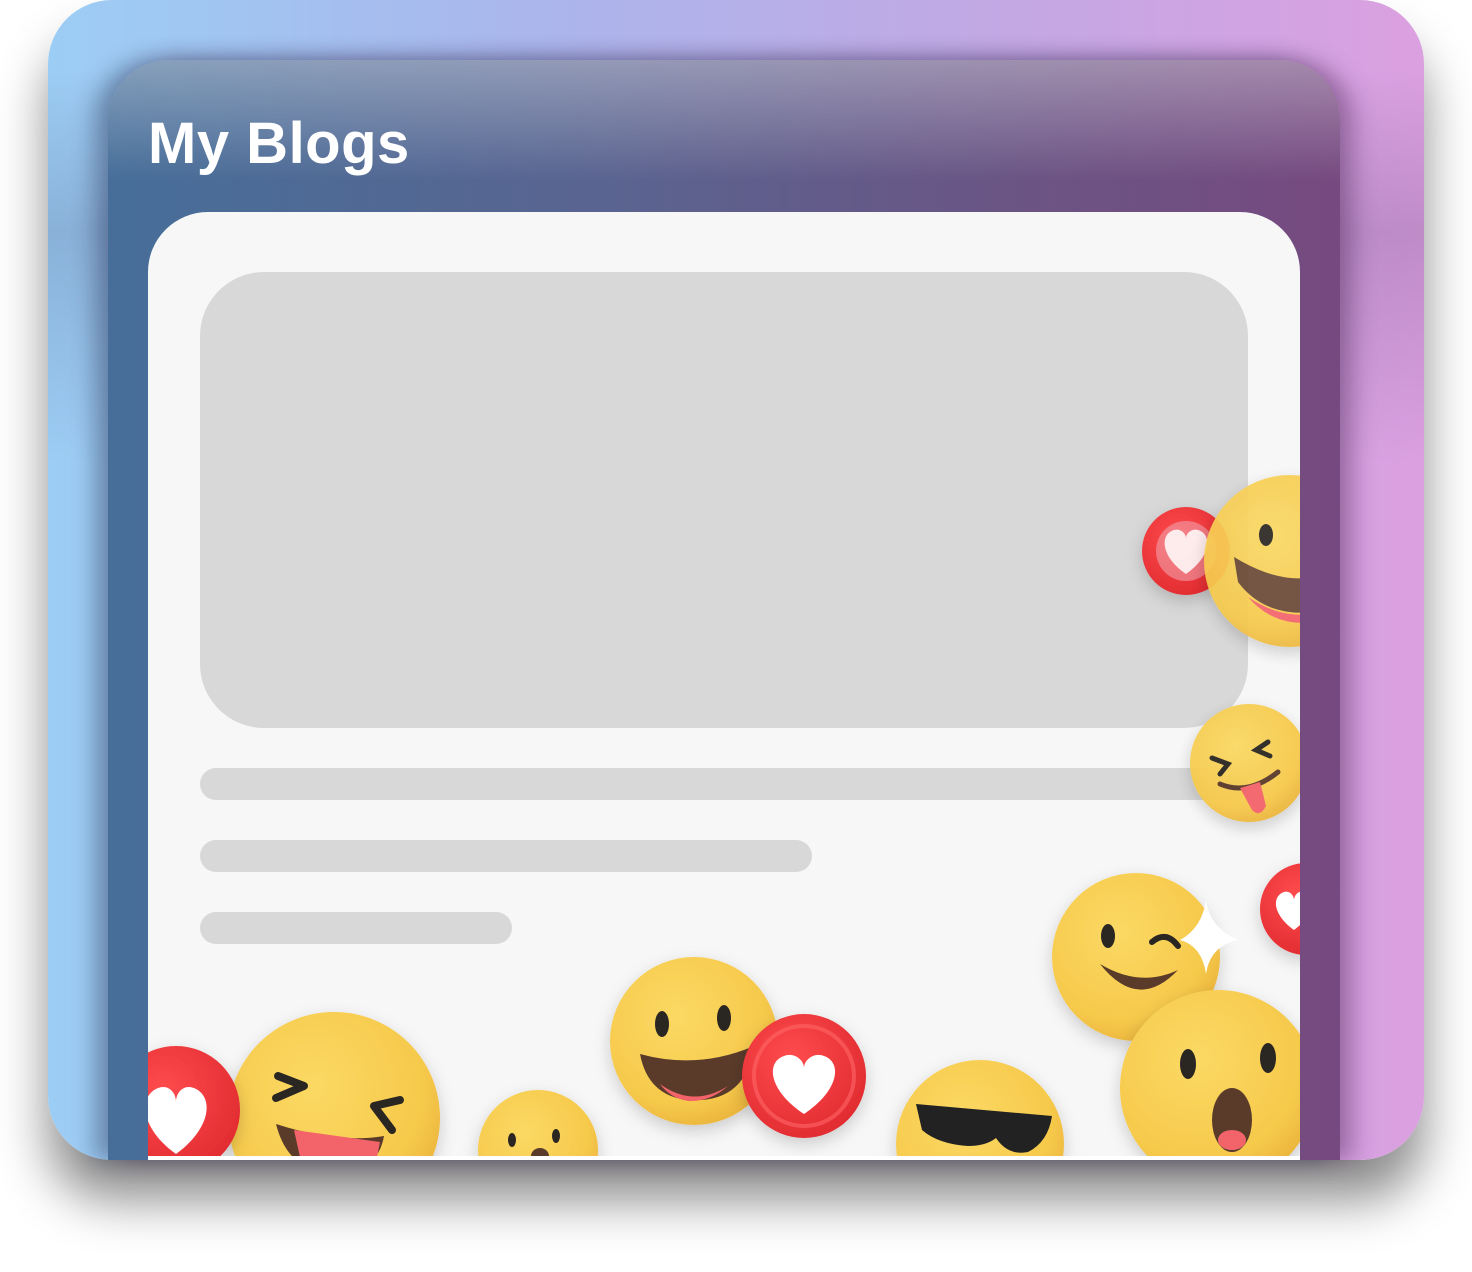 The height and width of the screenshot is (1272, 1472). Describe the element at coordinates (279, 143) in the screenshot. I see `page-title: My Blogs` at that location.